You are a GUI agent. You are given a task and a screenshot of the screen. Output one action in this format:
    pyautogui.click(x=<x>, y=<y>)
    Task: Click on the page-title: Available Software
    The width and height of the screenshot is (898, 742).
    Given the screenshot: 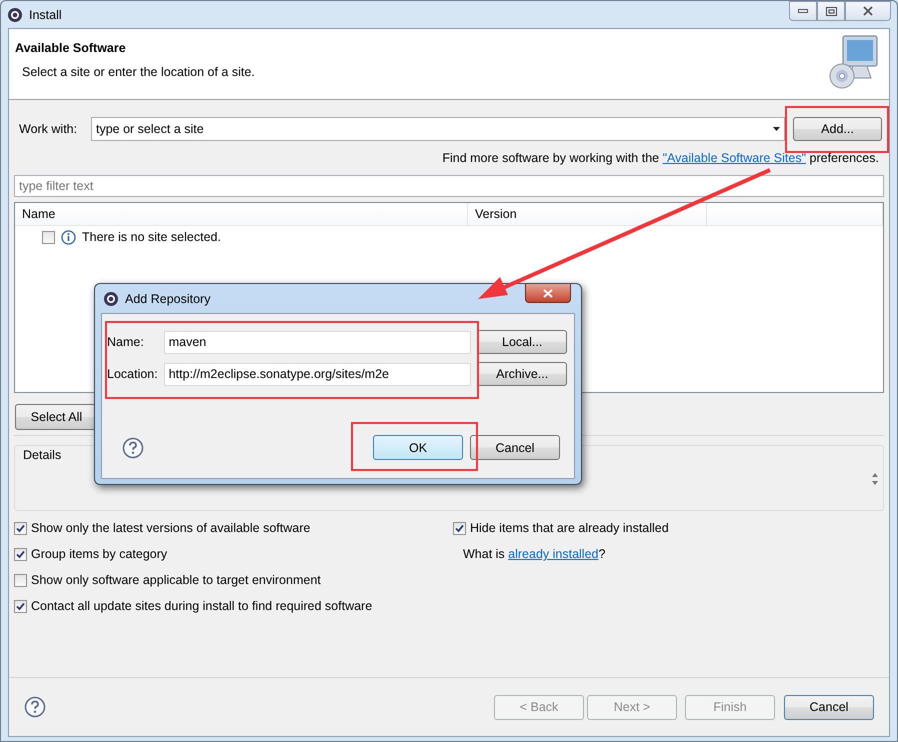 What is the action you would take?
    pyautogui.click(x=71, y=48)
    